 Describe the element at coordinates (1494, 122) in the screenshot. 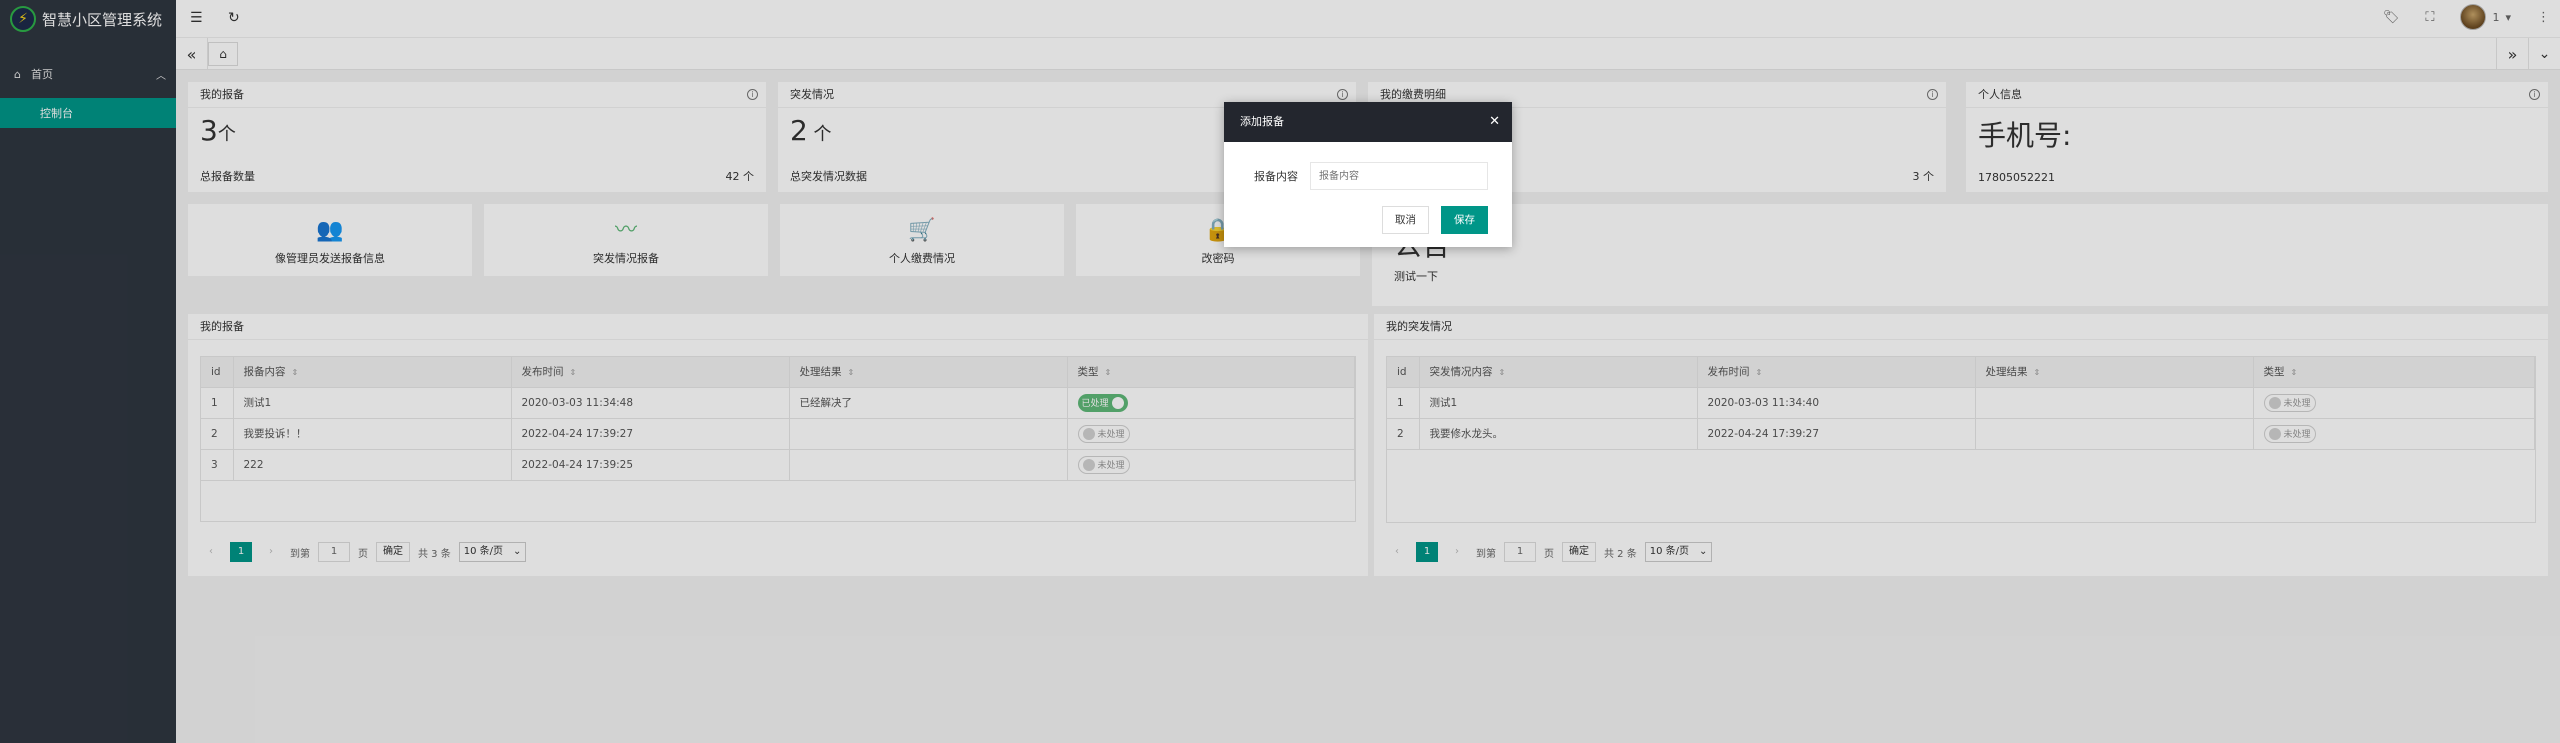

I see `close-icon: ✕` at that location.